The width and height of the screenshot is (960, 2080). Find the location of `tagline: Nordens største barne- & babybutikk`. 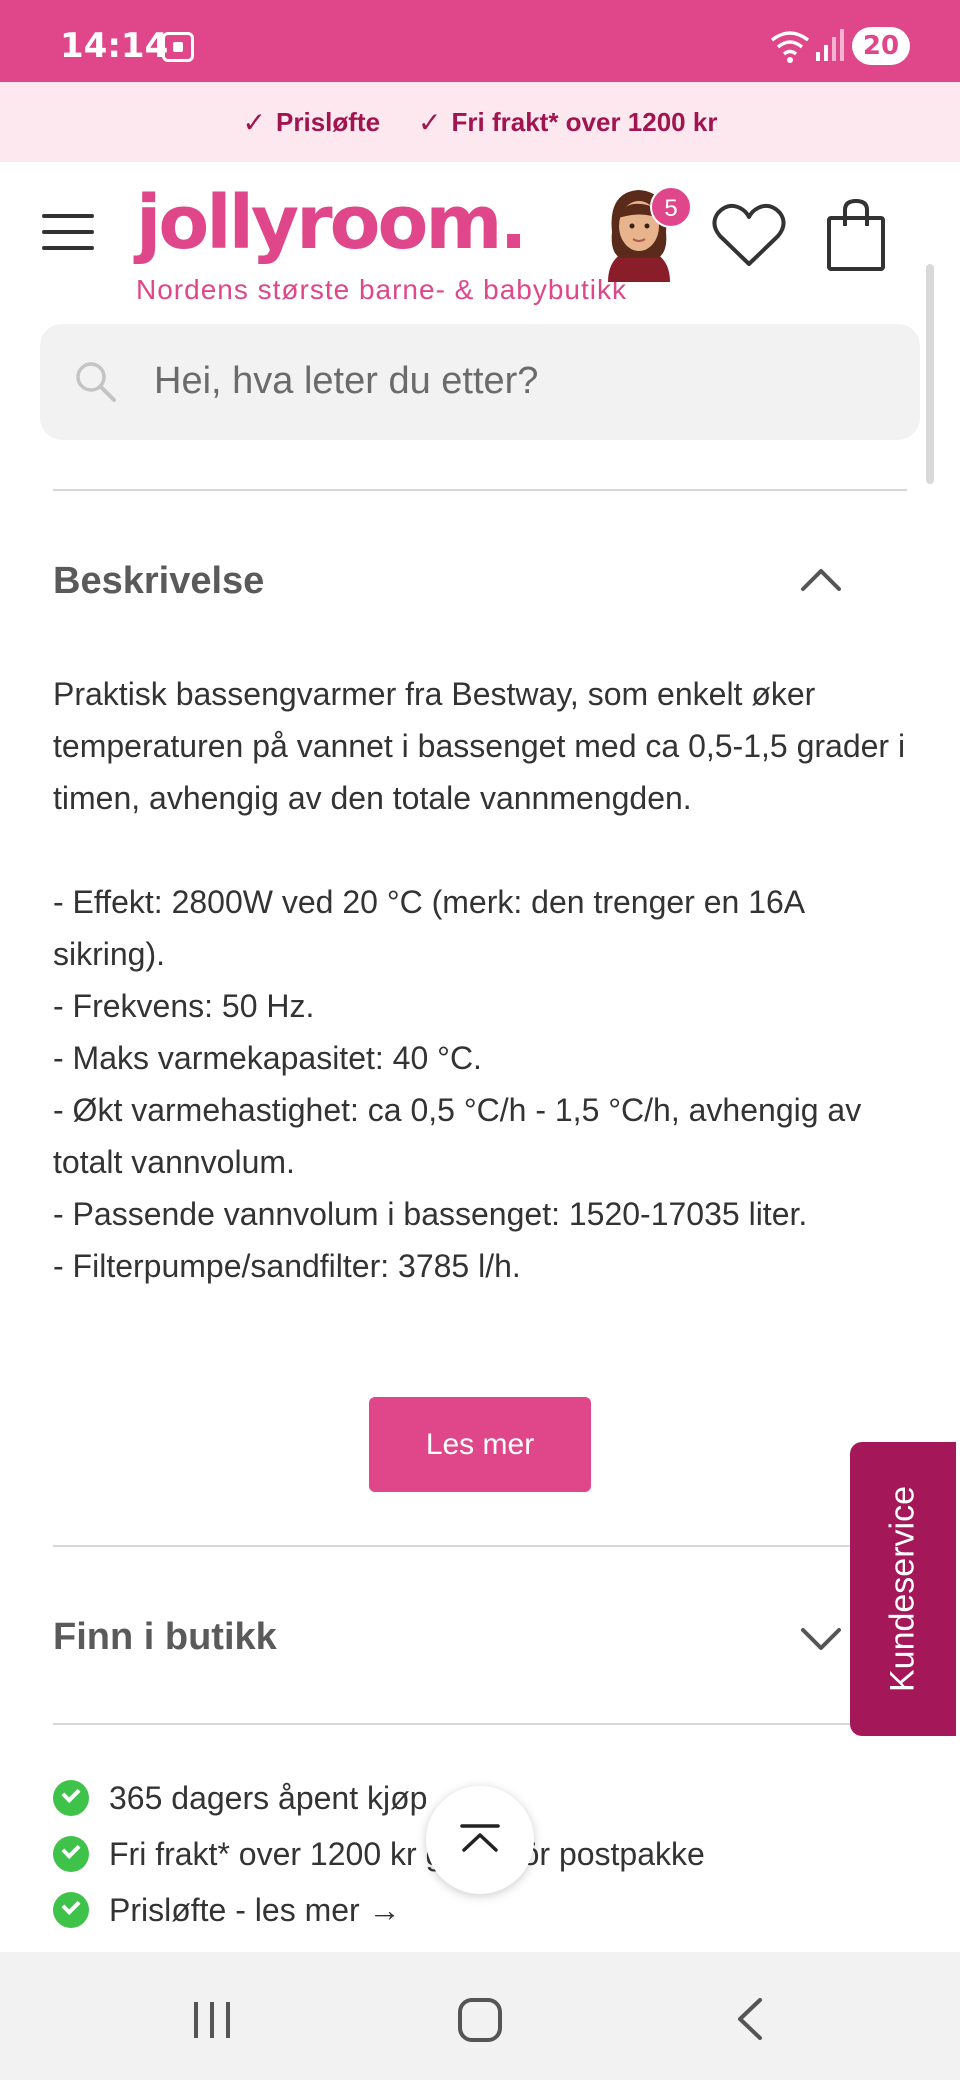

tagline: Nordens største barne- & babybutikk is located at coordinates (381, 289).